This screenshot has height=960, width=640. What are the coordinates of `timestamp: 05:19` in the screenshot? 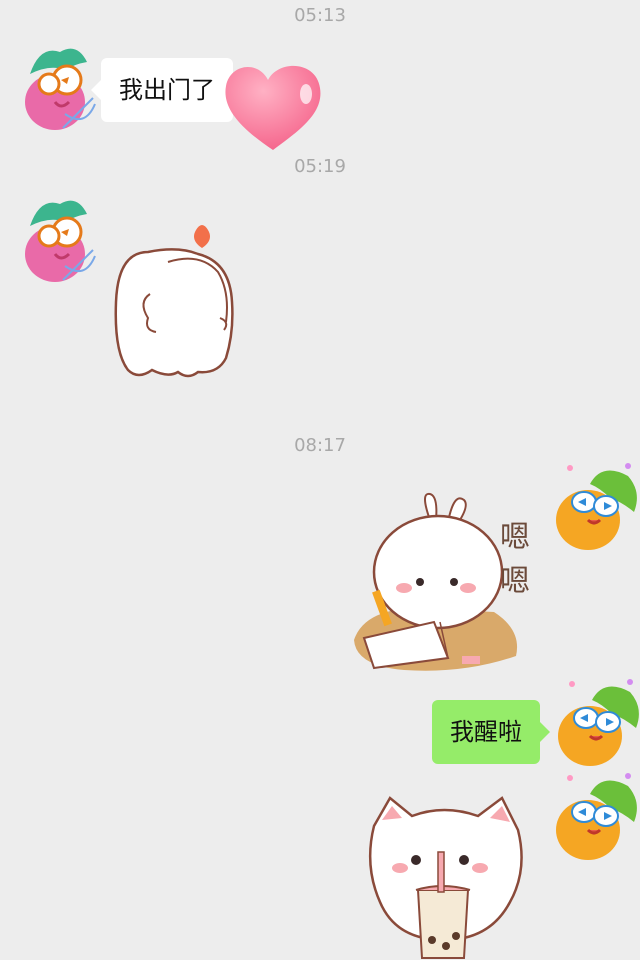 It's located at (320, 166).